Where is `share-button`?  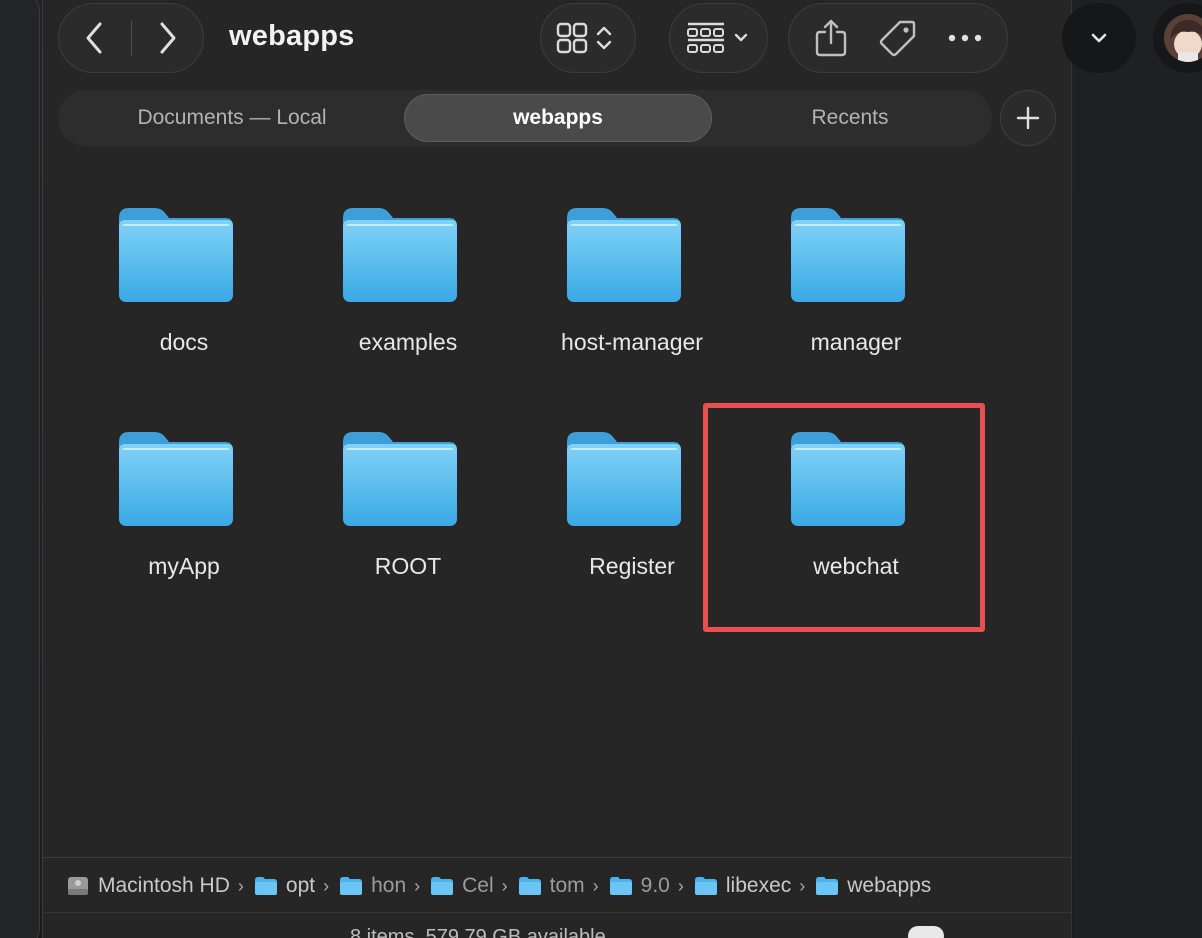 share-button is located at coordinates (831, 38).